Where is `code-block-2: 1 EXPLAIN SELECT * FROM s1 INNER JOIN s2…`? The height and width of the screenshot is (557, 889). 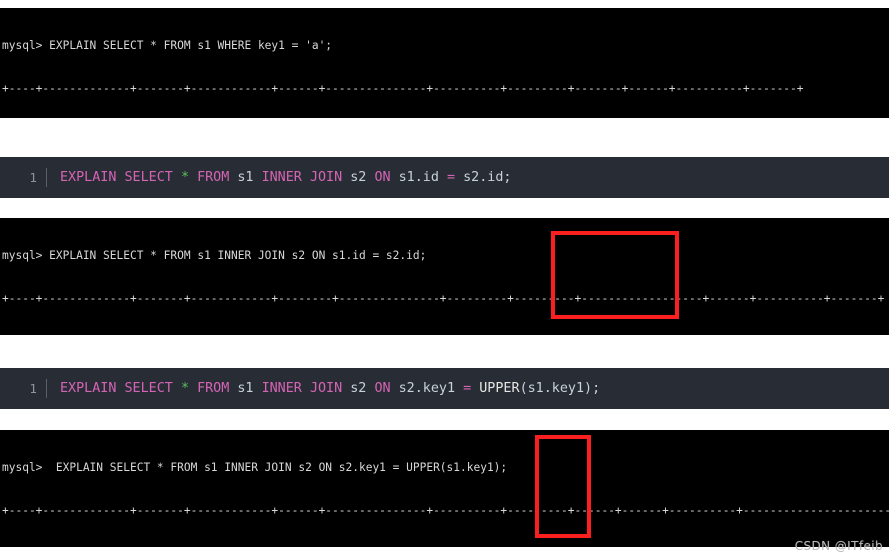
code-block-2: 1 EXPLAIN SELECT * FROM s1 INNER JOIN s2… is located at coordinates (444, 388).